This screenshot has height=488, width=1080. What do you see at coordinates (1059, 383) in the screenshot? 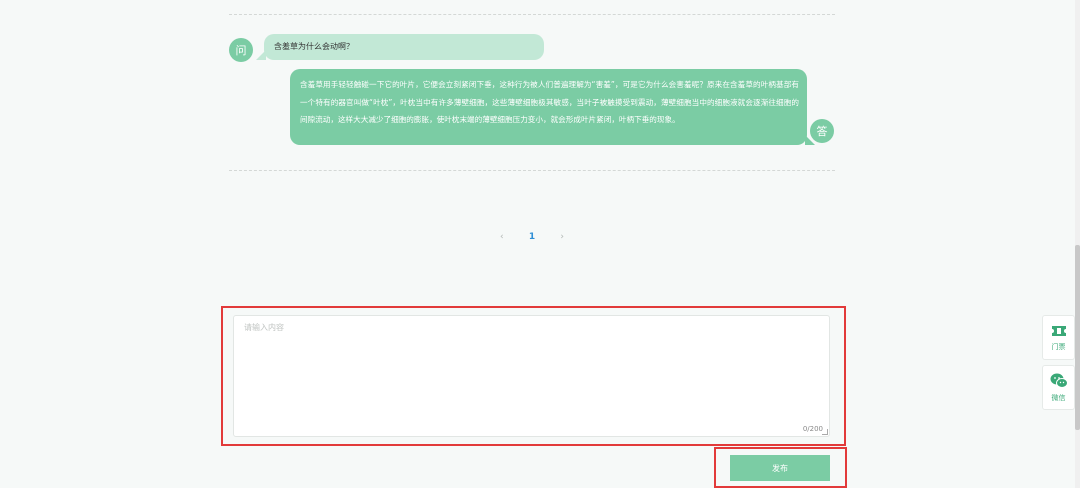
I see `wechat-icon` at bounding box center [1059, 383].